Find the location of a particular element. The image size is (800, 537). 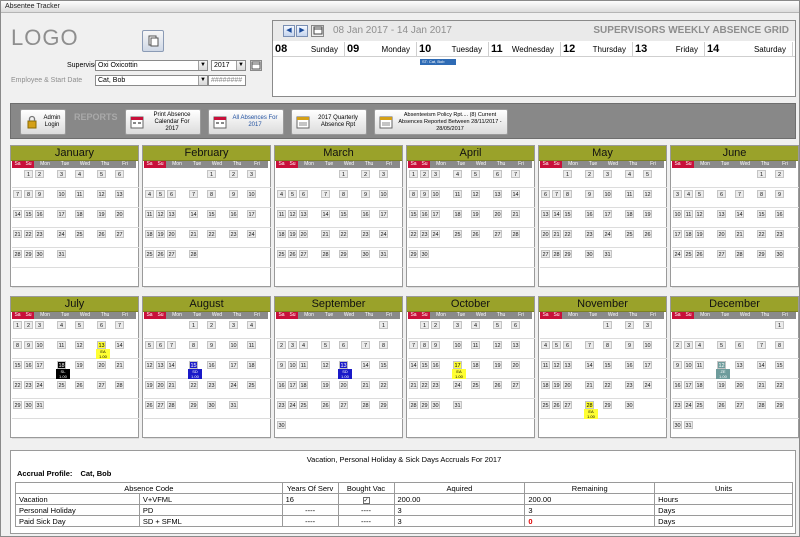

week-event: ST: Cat, Bob is located at coordinates (438, 62).